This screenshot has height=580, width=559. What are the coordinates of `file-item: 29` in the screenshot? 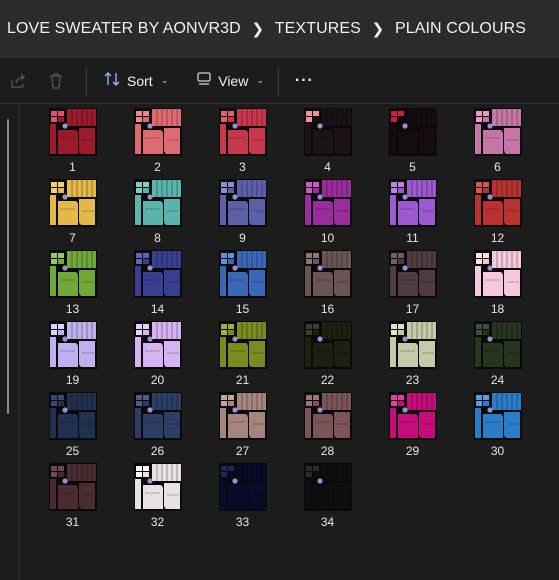 It's located at (412, 427).